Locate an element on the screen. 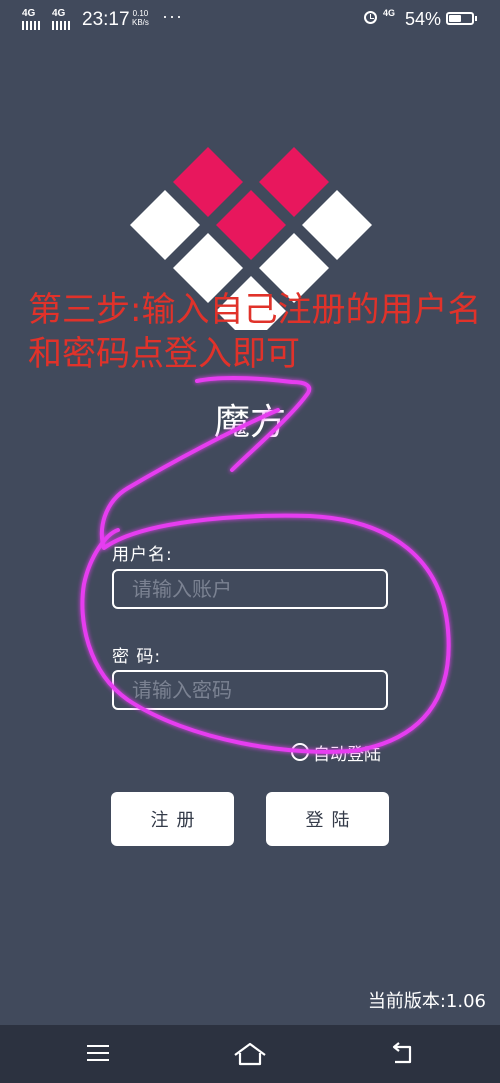 The image size is (500, 1083). home-icon is located at coordinates (250, 1054).